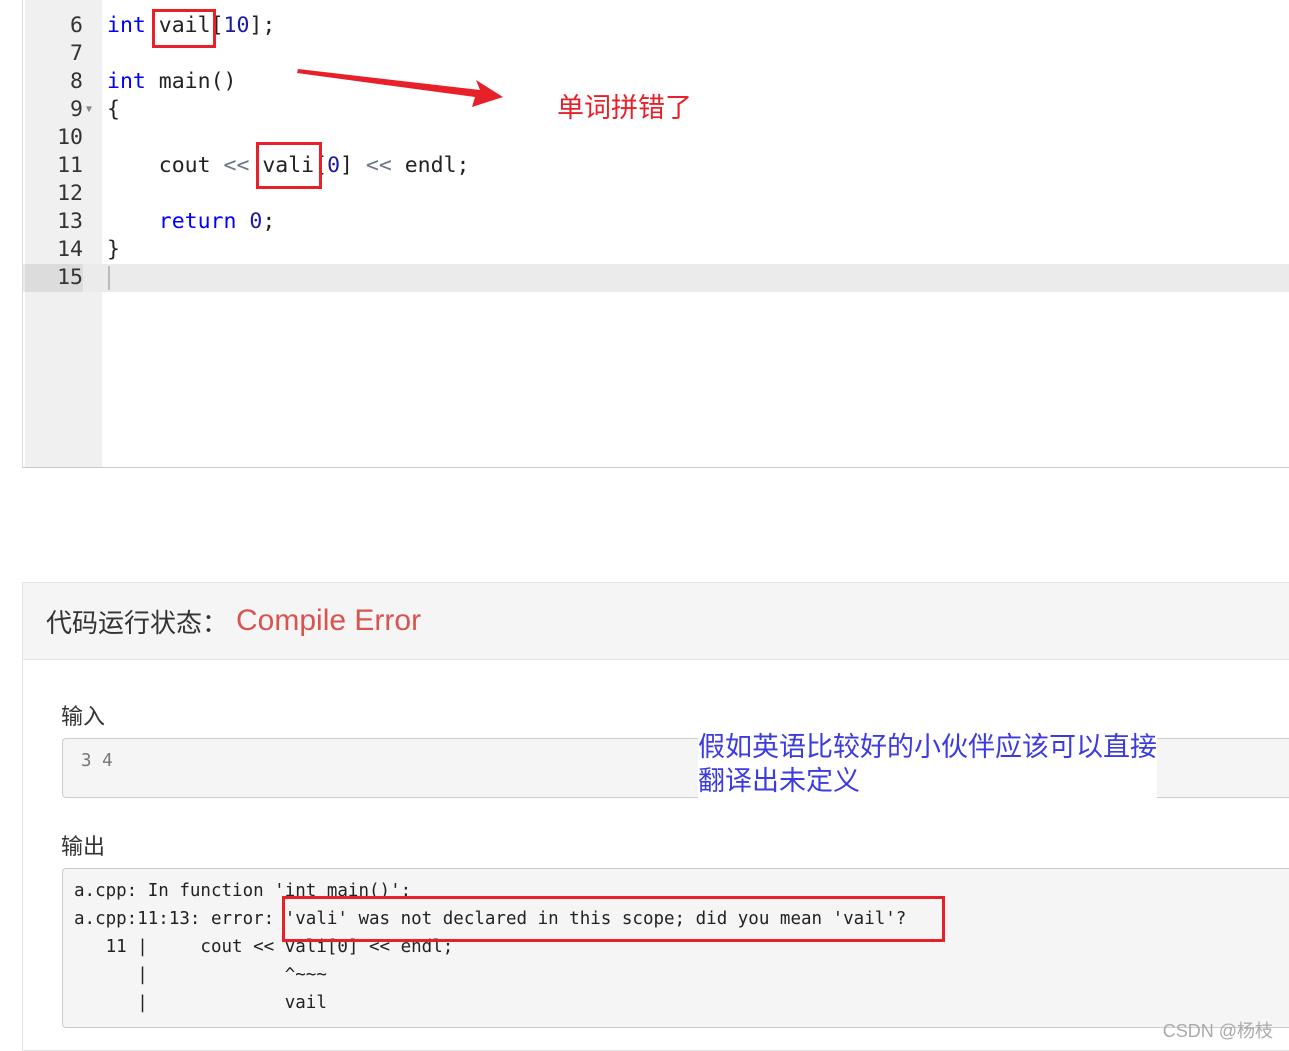  Describe the element at coordinates (656, 621) in the screenshot. I see `run-status-header: 代码运行状态： Compile Error` at that location.